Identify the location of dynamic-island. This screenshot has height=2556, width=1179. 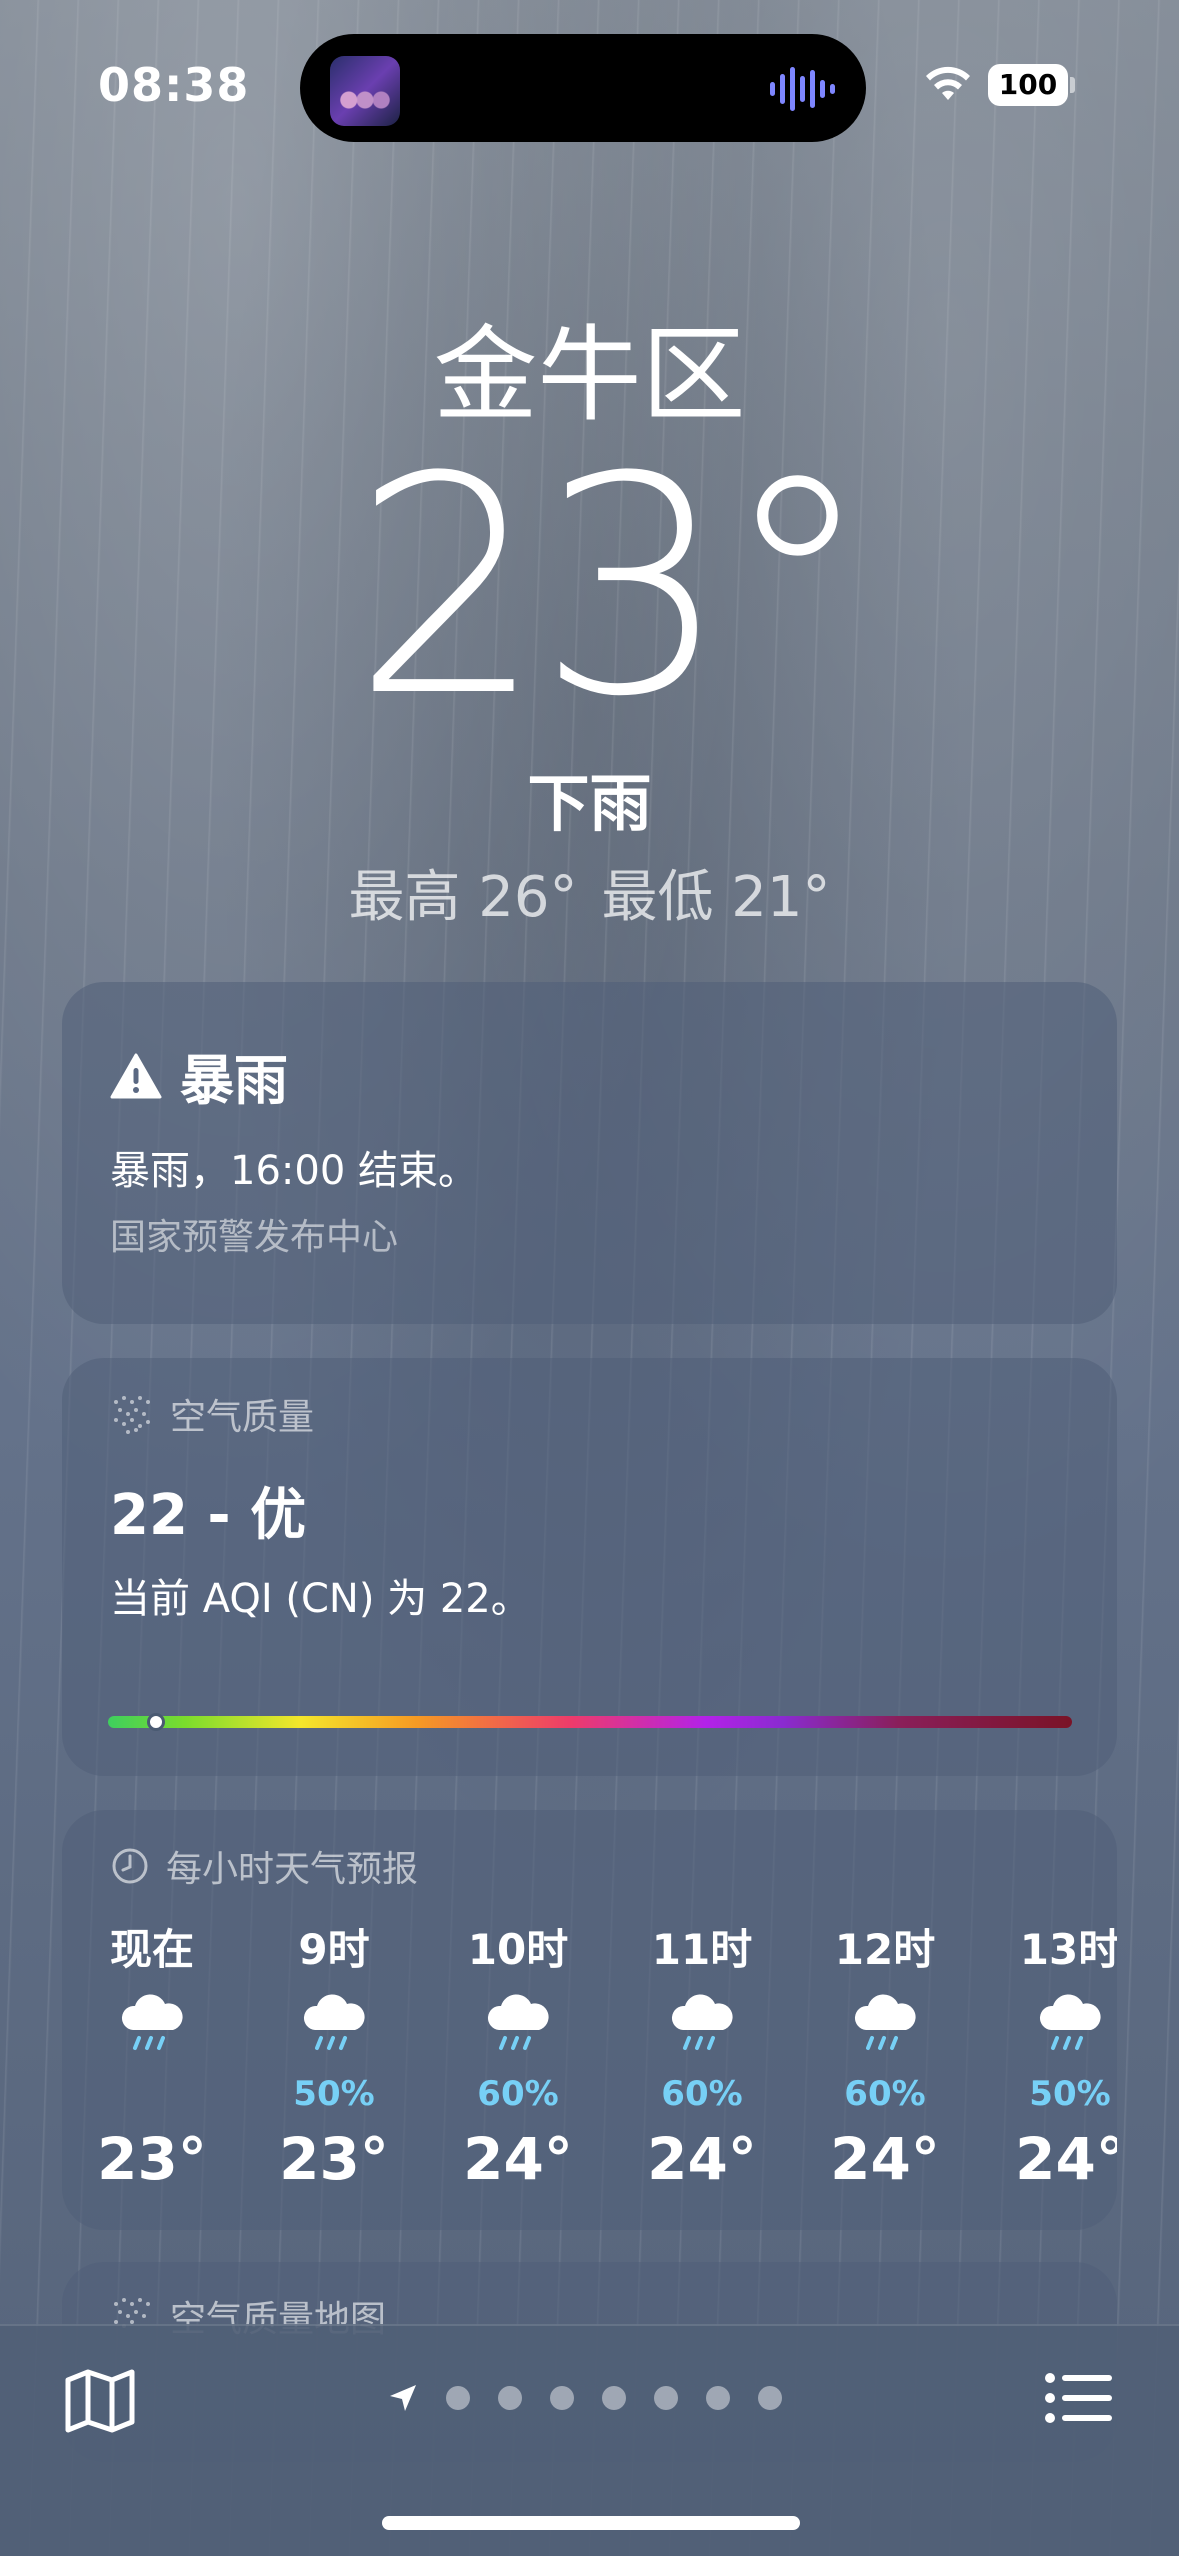
(583, 88).